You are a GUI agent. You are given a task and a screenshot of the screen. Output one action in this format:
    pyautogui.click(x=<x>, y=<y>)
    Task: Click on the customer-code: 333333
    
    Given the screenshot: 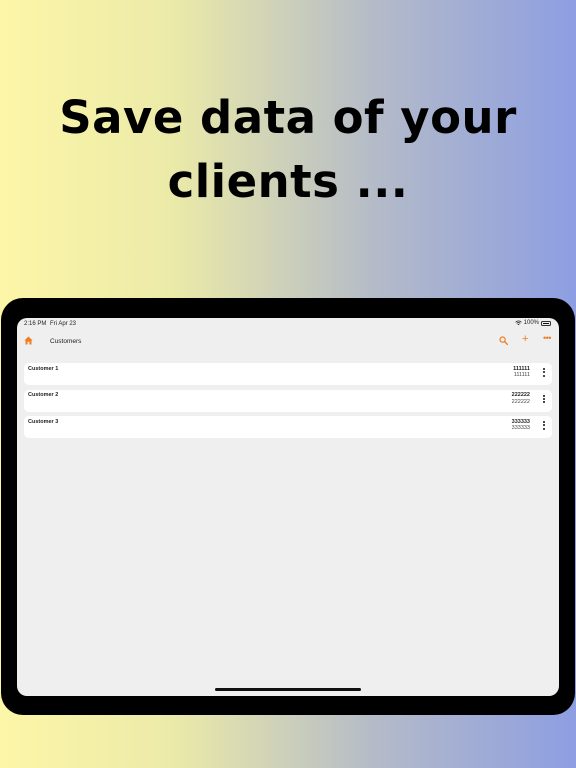 What is the action you would take?
    pyautogui.click(x=520, y=421)
    